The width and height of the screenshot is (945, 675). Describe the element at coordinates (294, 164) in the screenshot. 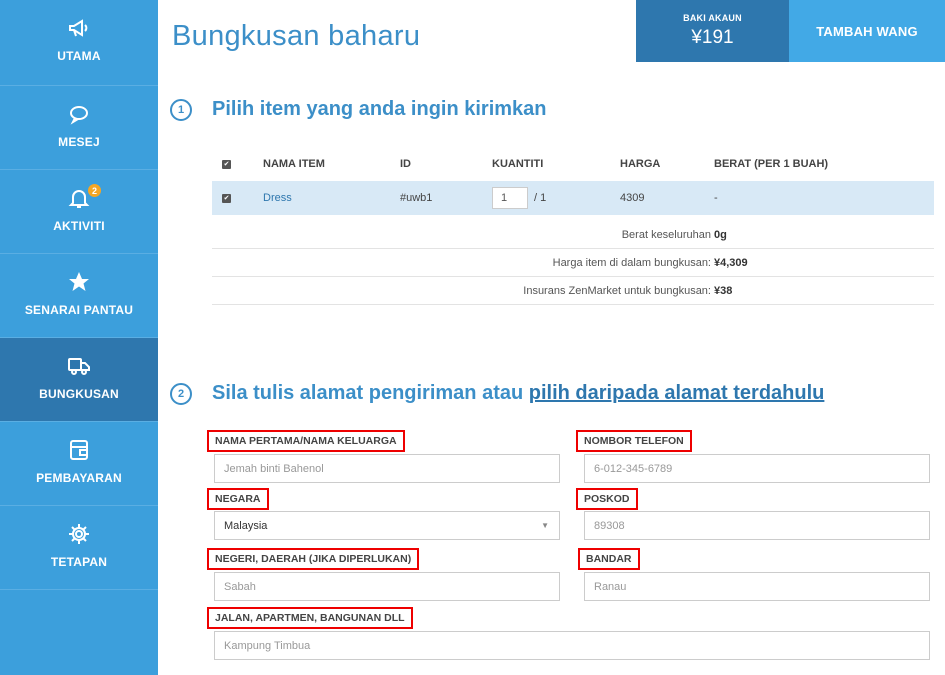

I see `column-header-name: NAMA ITEM` at that location.